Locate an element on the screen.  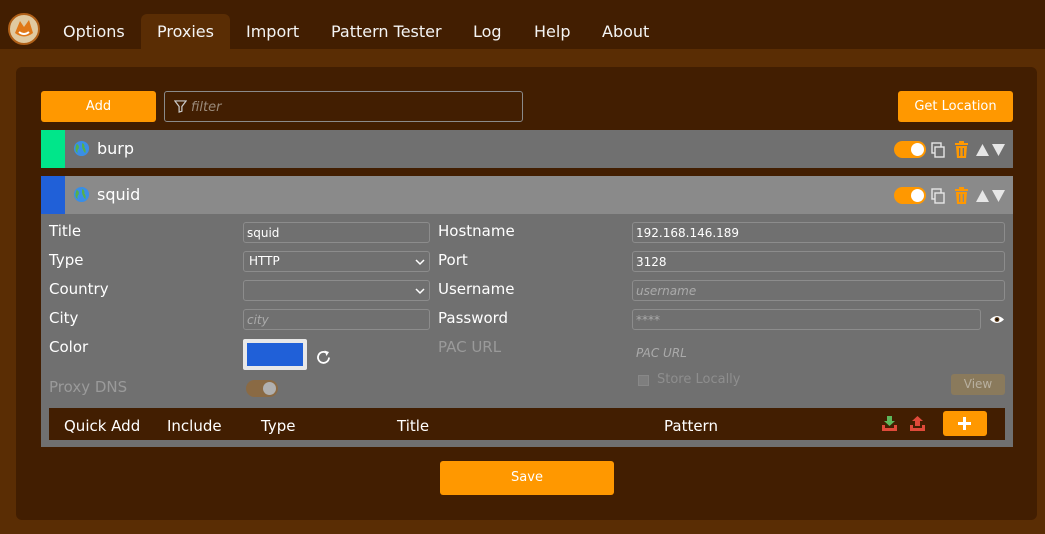
tab-pattern-tester: Pattern Tester is located at coordinates (386, 31).